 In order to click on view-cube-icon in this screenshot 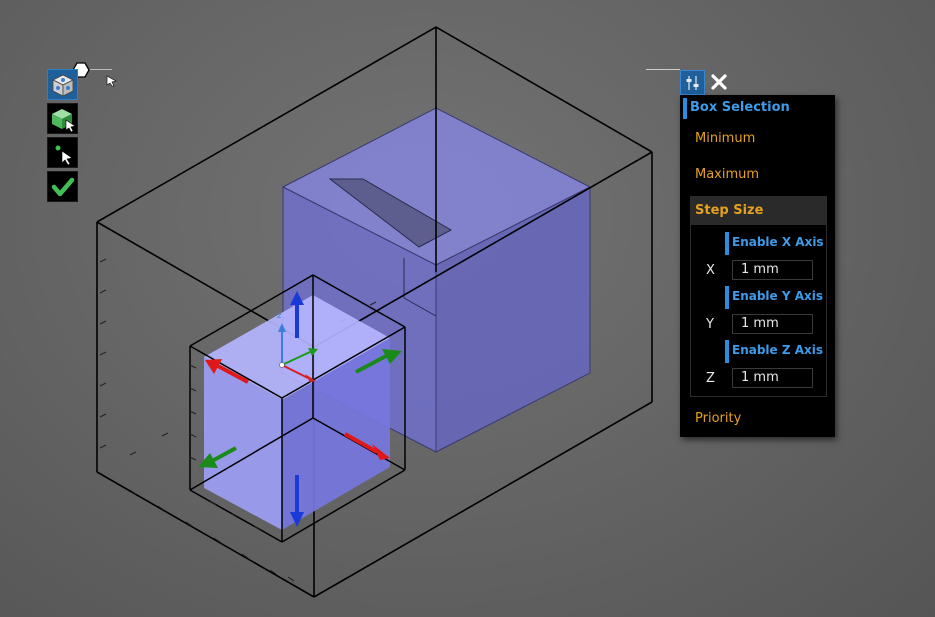, I will do `click(62, 85)`.